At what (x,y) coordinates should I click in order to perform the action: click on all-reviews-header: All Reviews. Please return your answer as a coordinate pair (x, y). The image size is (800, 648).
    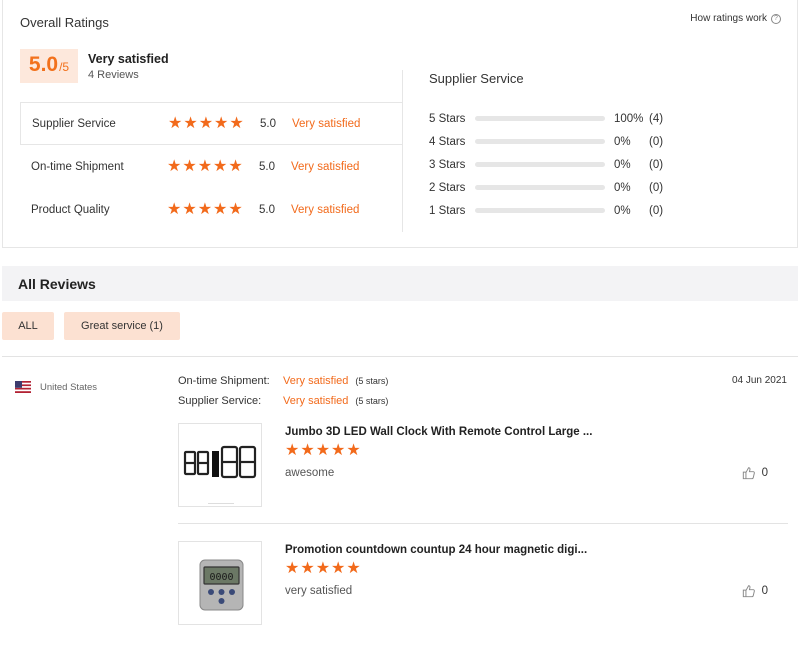
    Looking at the image, I should click on (400, 283).